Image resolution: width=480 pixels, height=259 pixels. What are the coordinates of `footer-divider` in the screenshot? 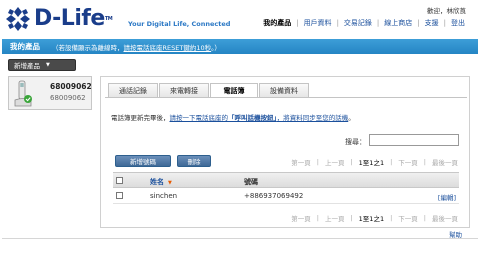 It's located at (240, 238).